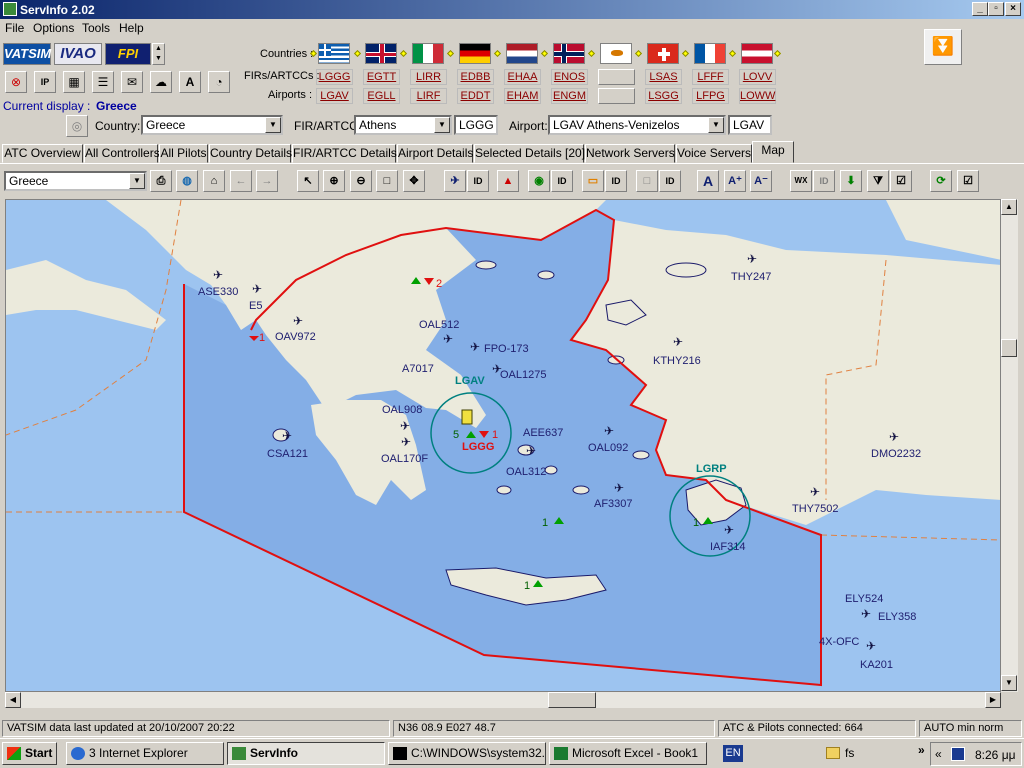 The image size is (1024, 768). Describe the element at coordinates (255, 306) in the screenshot. I see `aircraft-label: E5` at that location.